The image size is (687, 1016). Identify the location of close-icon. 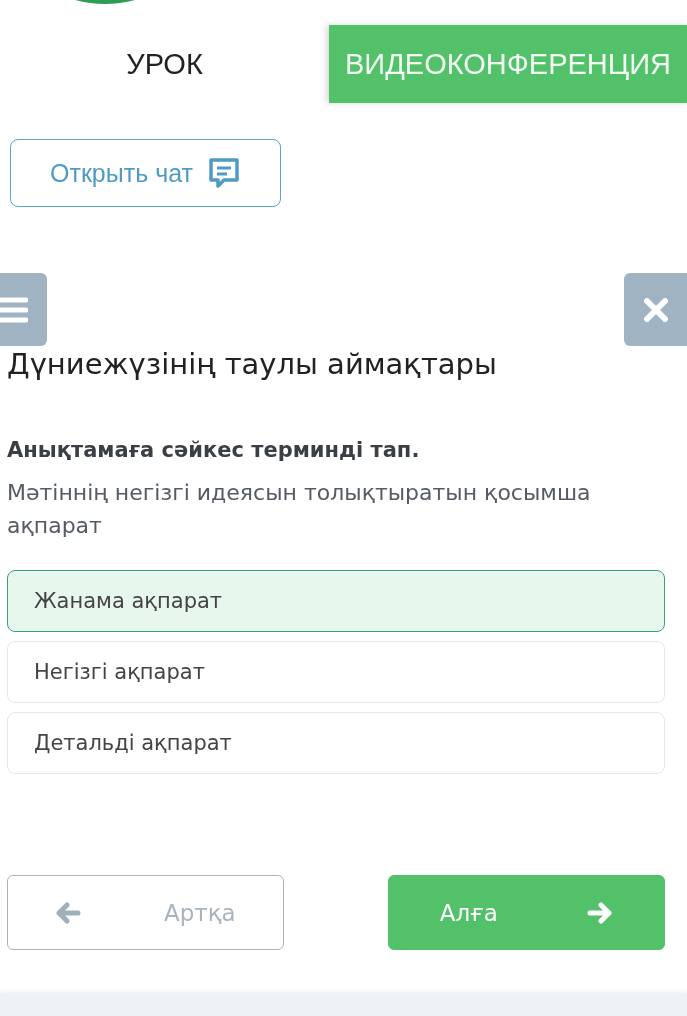
(655, 309).